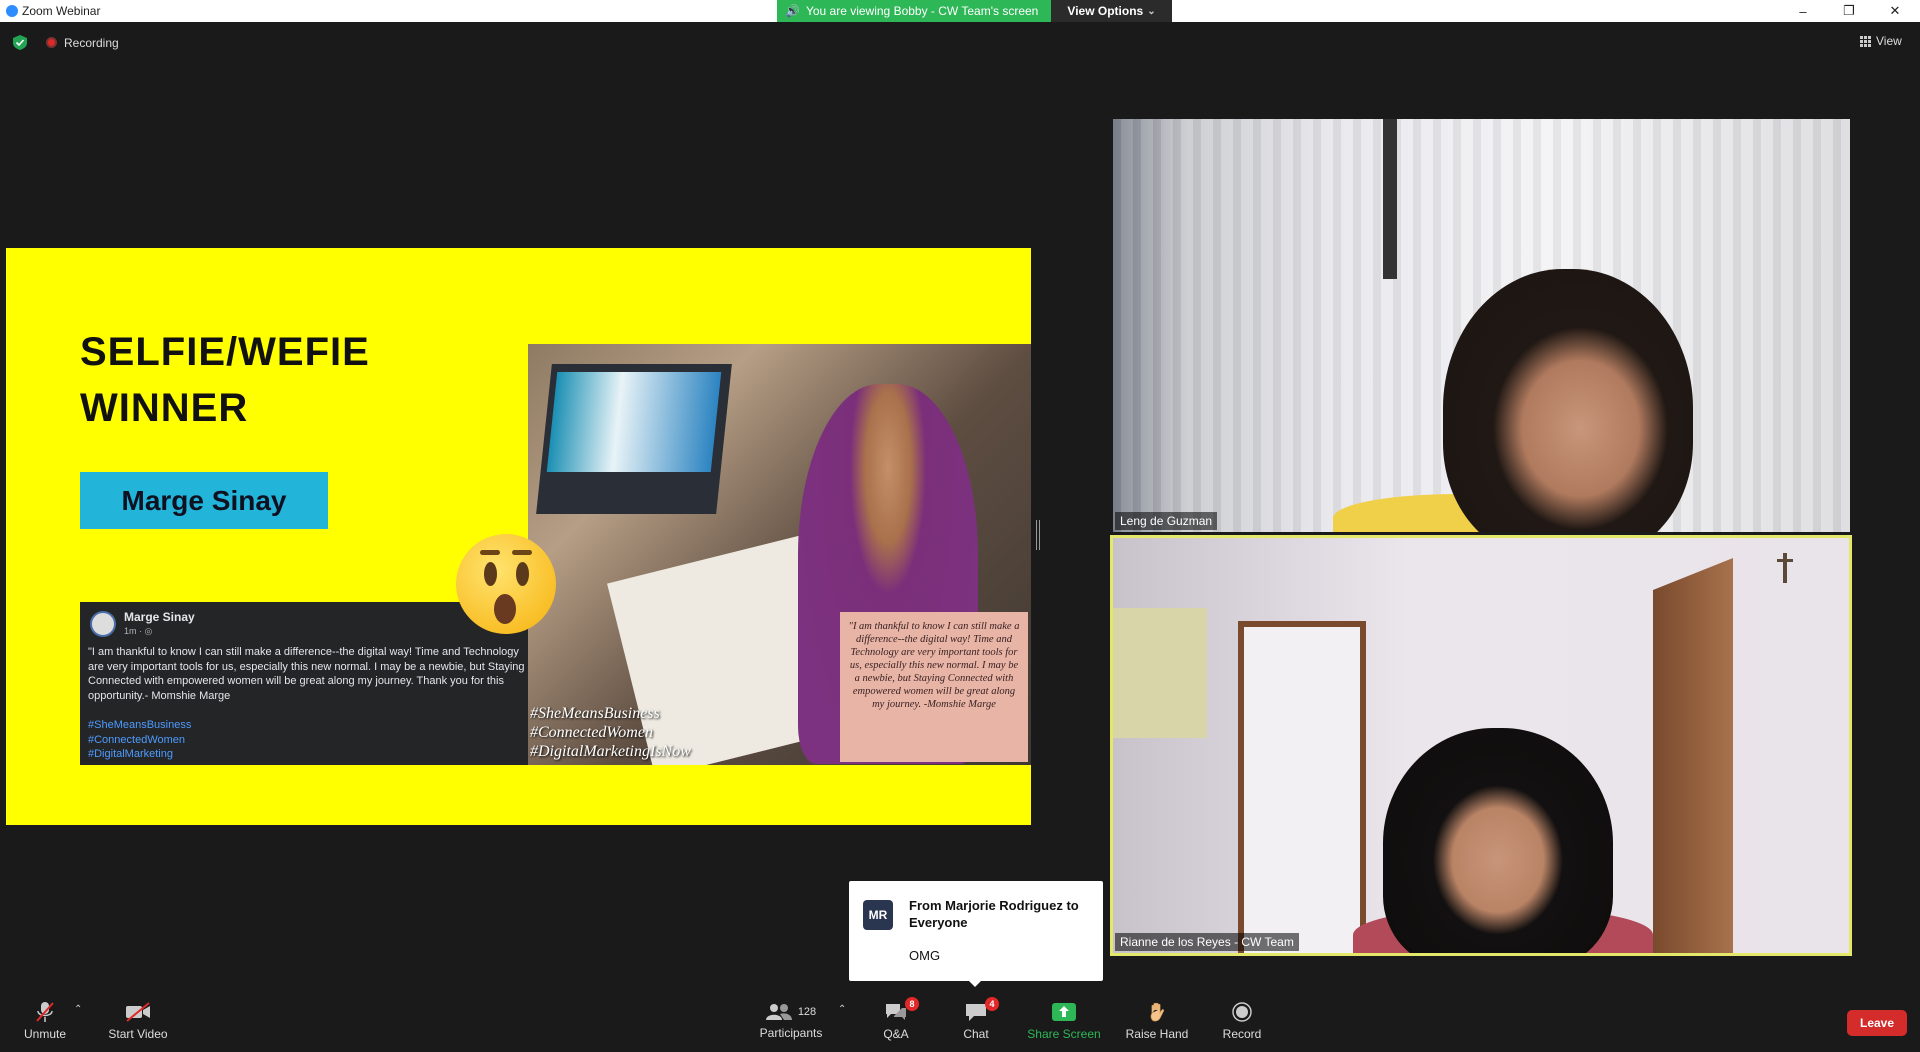 Image resolution: width=1920 pixels, height=1052 pixels. I want to click on photo-hashtag: #SheMeansBusiness, so click(595, 713).